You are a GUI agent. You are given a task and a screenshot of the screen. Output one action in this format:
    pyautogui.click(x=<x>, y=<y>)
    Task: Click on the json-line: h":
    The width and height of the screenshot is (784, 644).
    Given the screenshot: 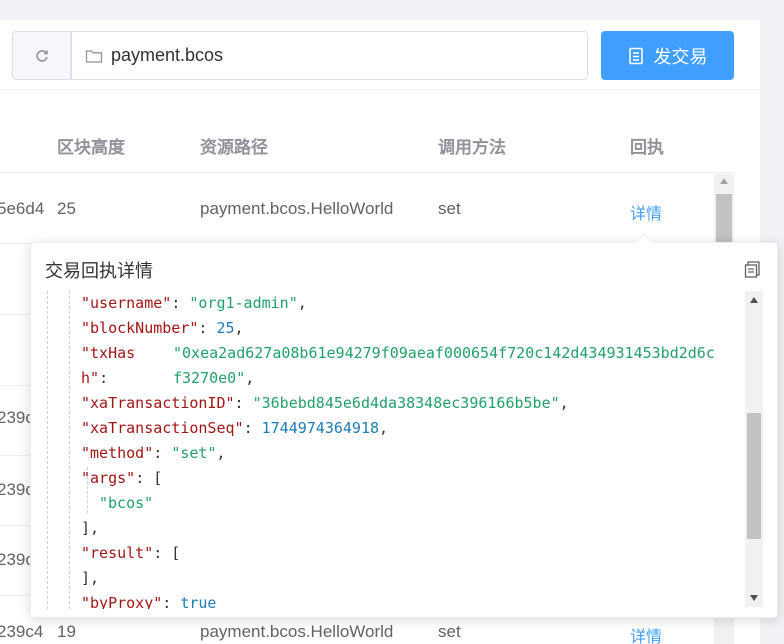 What is the action you would take?
    pyautogui.click(x=95, y=378)
    